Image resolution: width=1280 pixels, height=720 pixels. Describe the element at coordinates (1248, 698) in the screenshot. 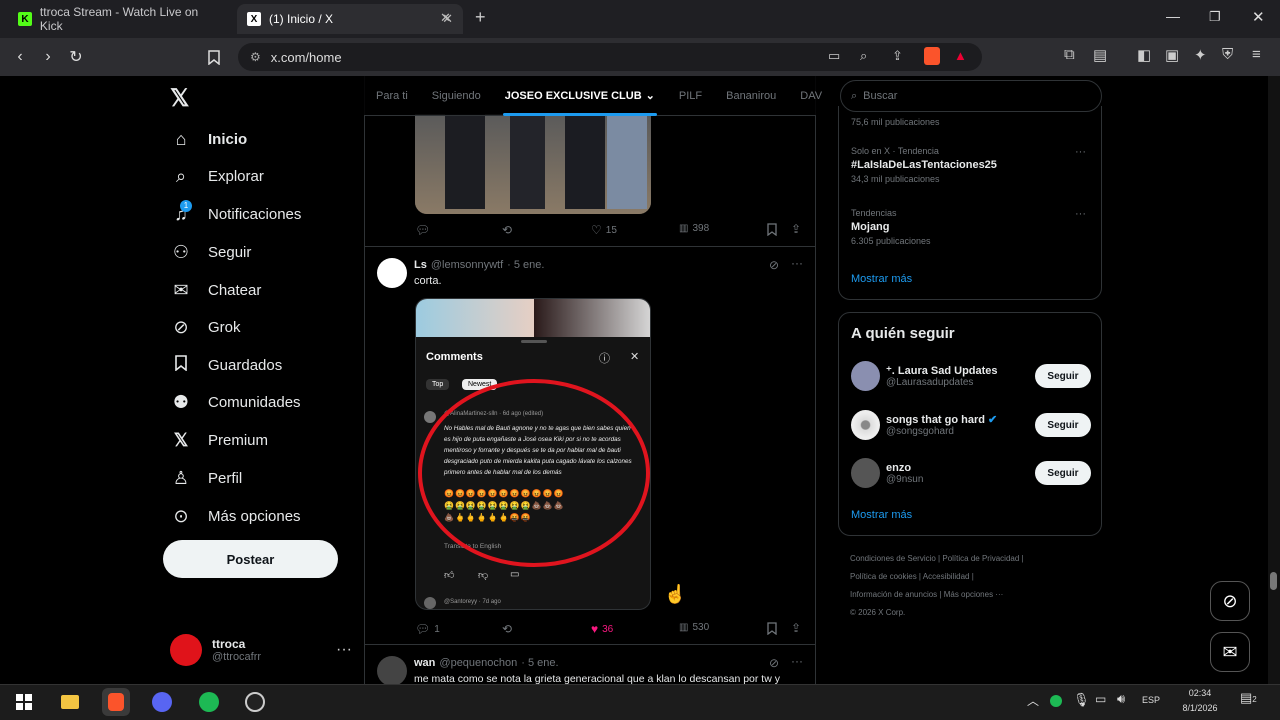

I see `notifications-icon: ▤2` at that location.